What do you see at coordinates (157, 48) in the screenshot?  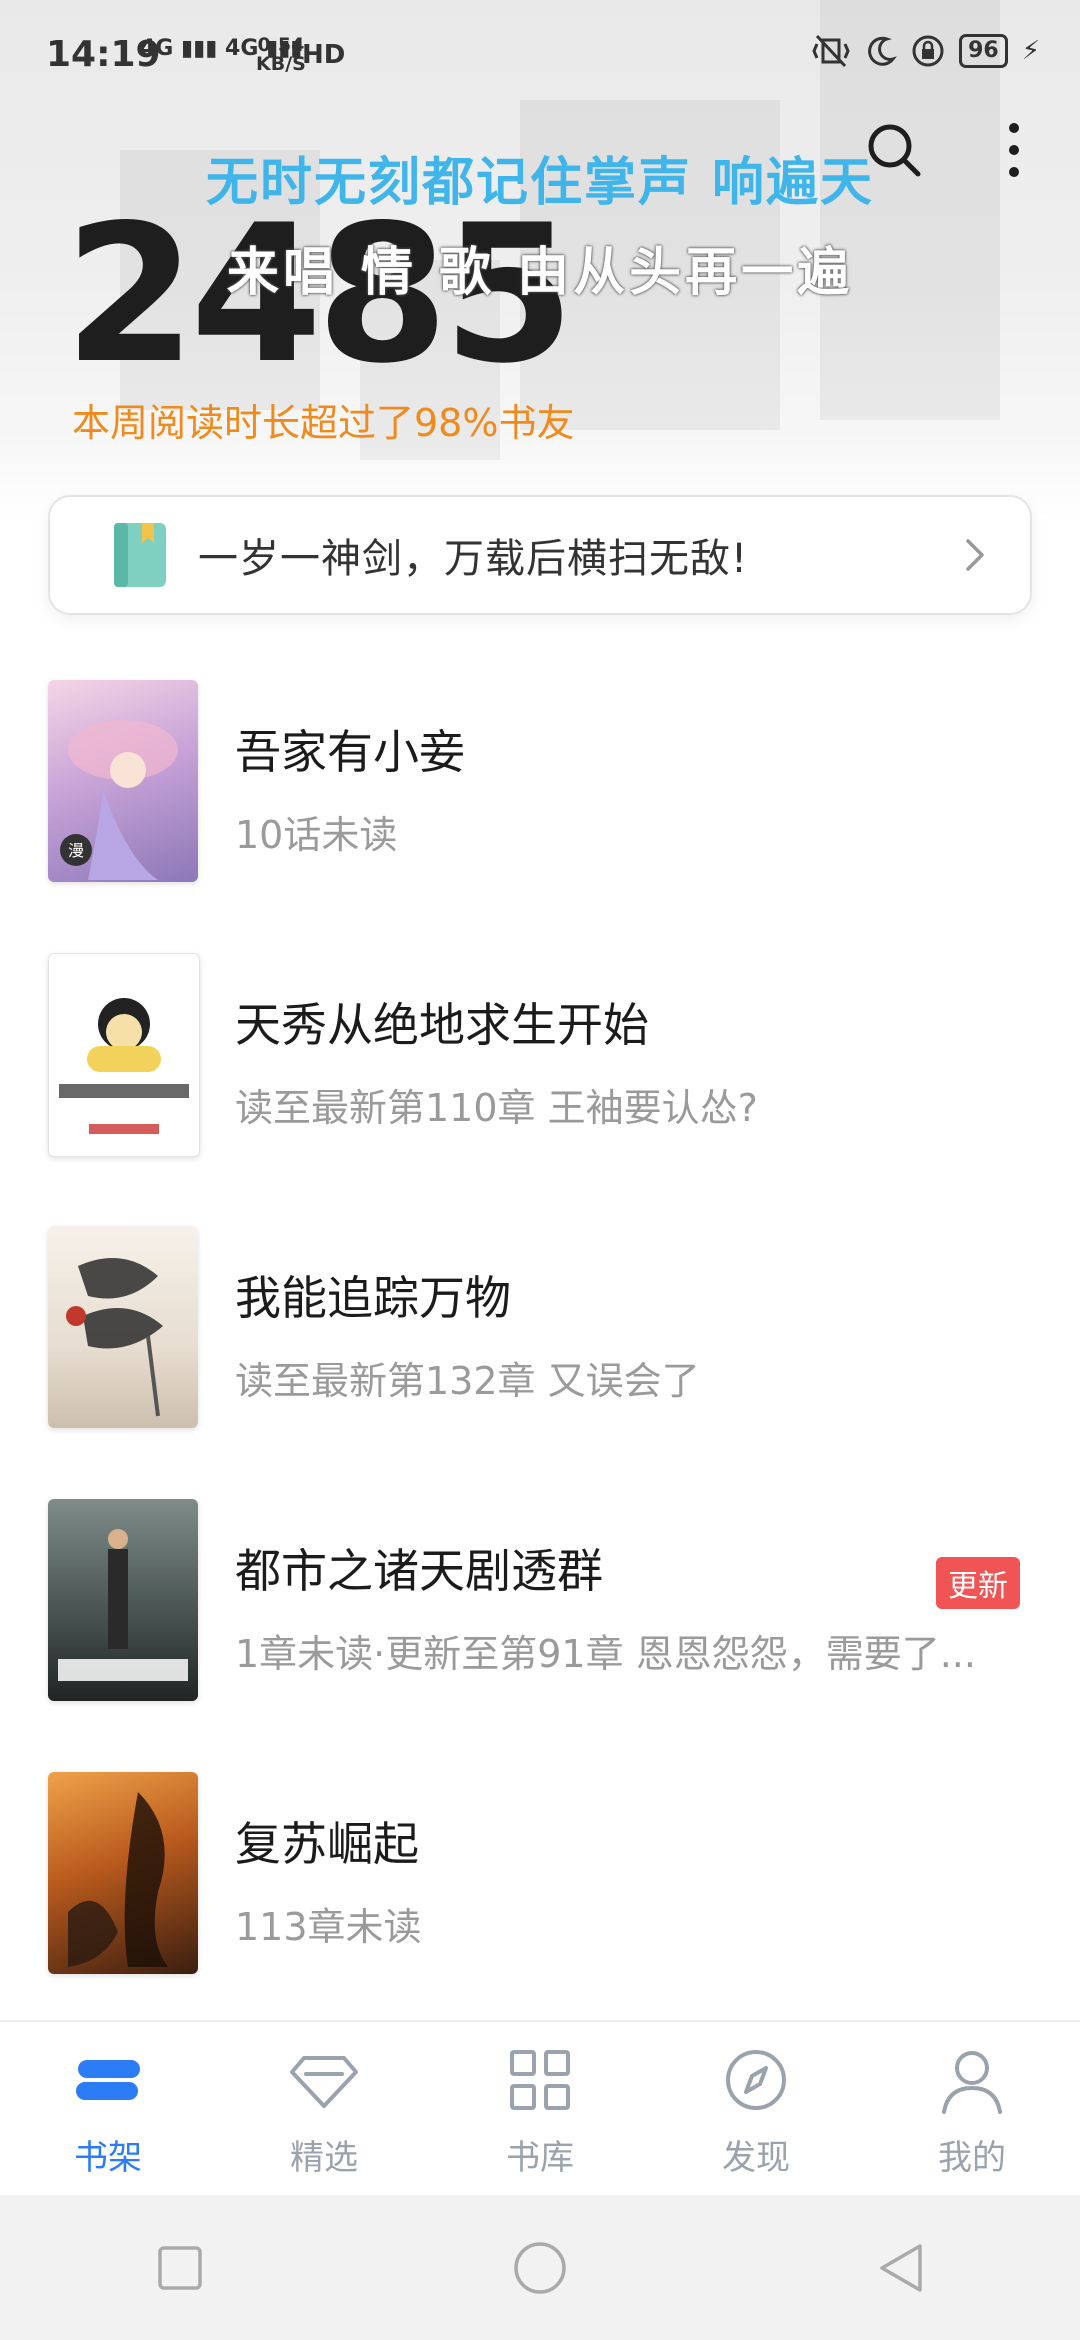 I see `network-label-1: 4G` at bounding box center [157, 48].